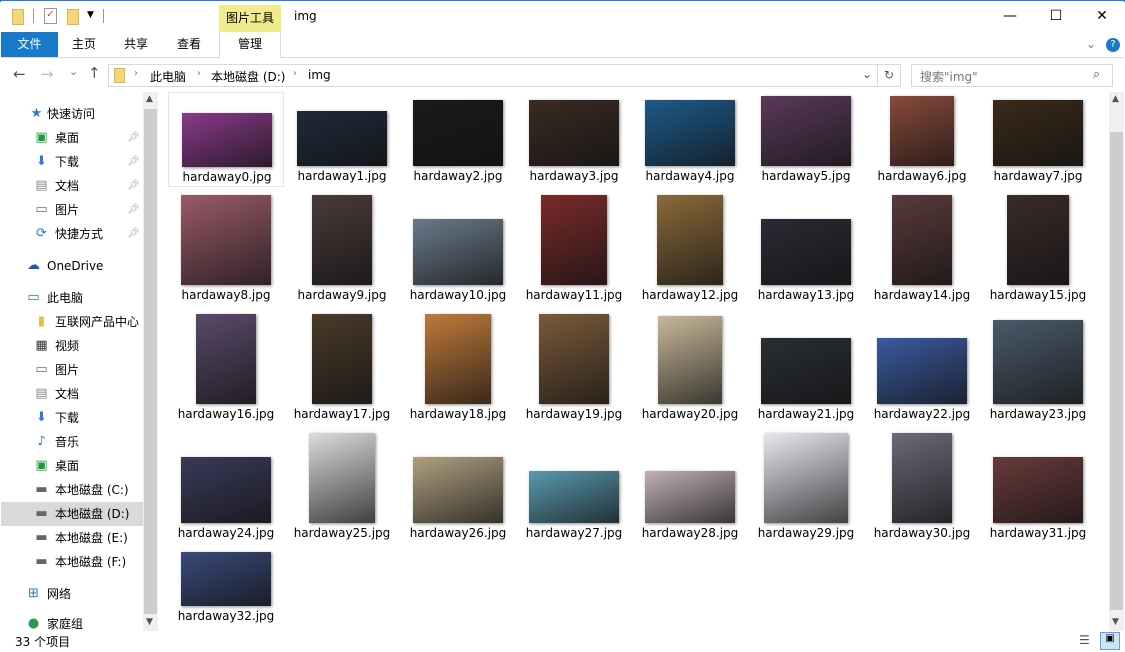 The height and width of the screenshot is (652, 1125). I want to click on forward-button: →, so click(47, 74).